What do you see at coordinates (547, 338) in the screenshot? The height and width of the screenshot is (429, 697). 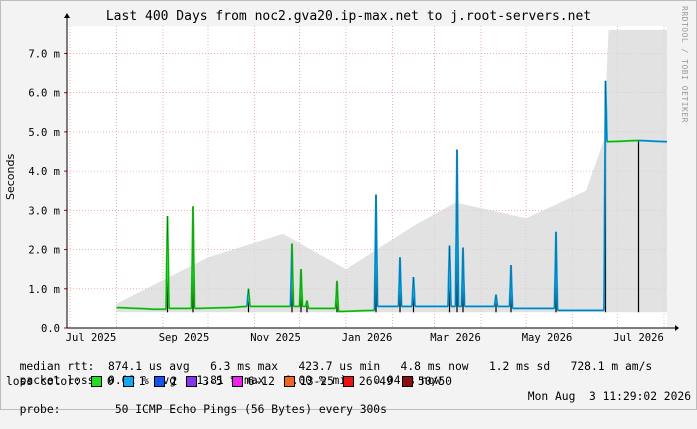 I see `x-tick-label: May 2026` at bounding box center [547, 338].